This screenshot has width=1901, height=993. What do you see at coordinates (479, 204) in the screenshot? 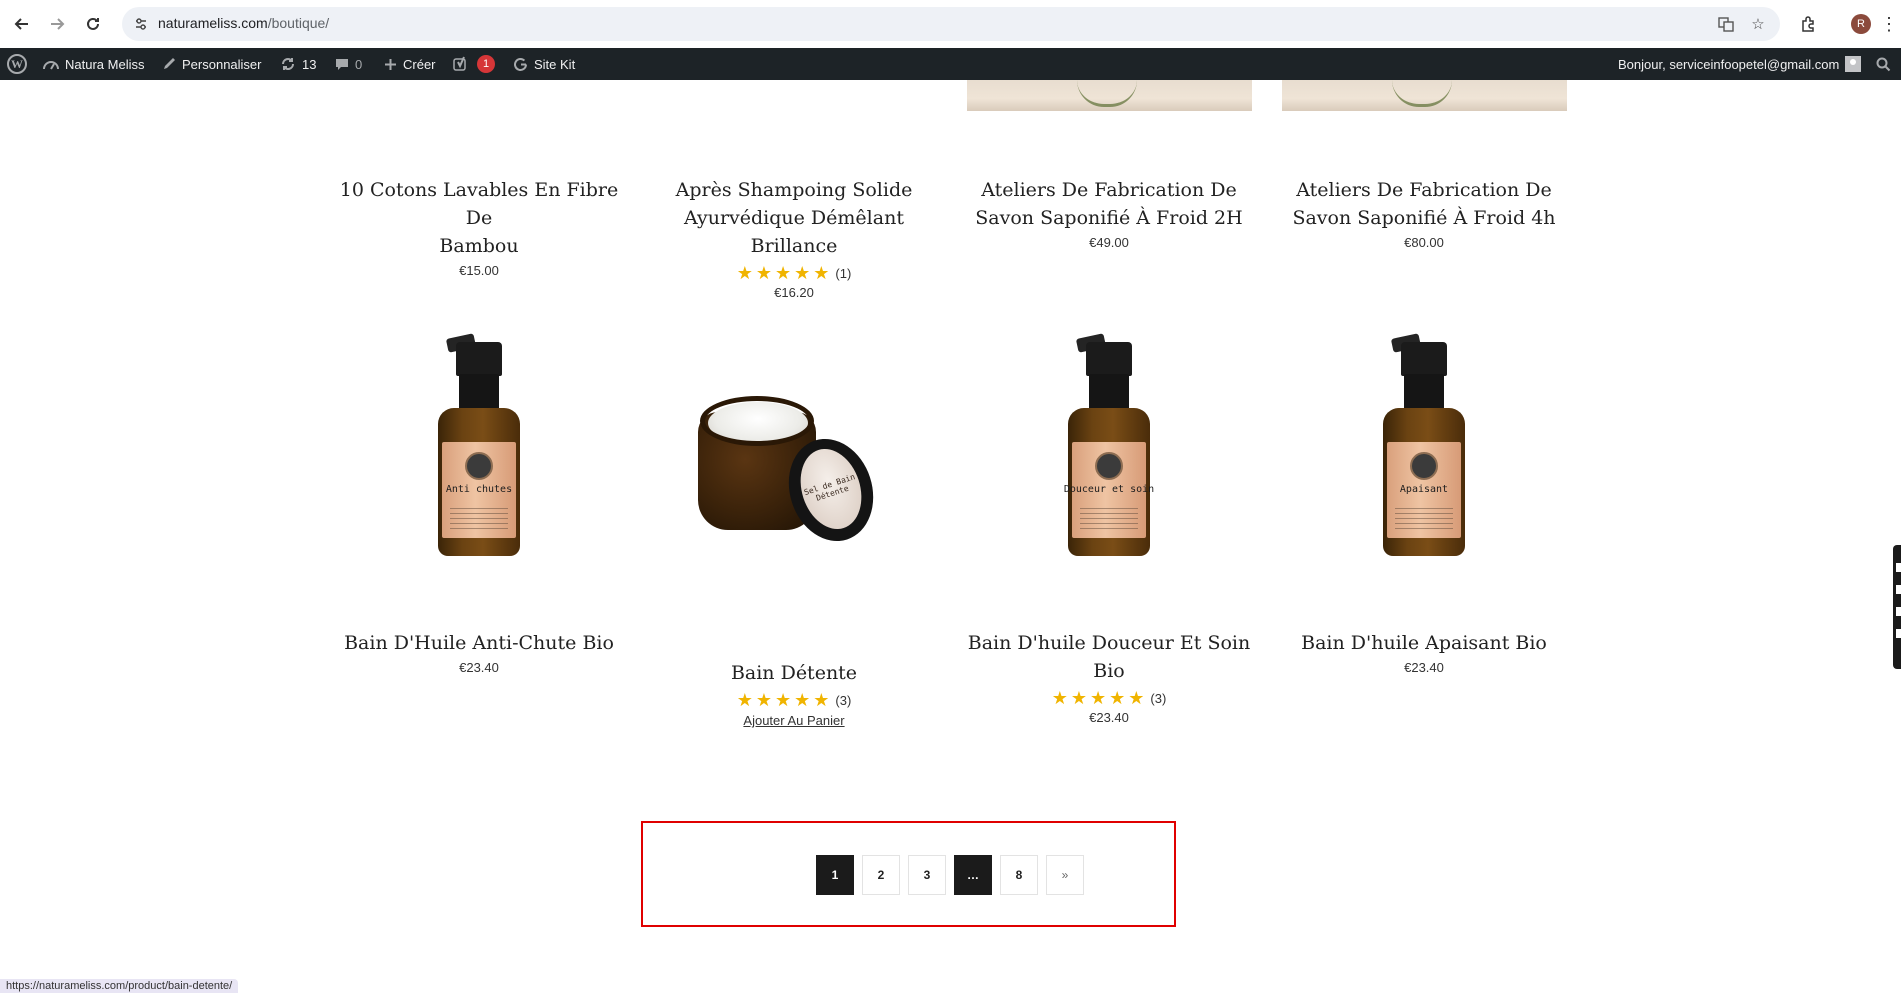
I see `product-title-line: 10 Cotons Lavables En Fibre De` at bounding box center [479, 204].